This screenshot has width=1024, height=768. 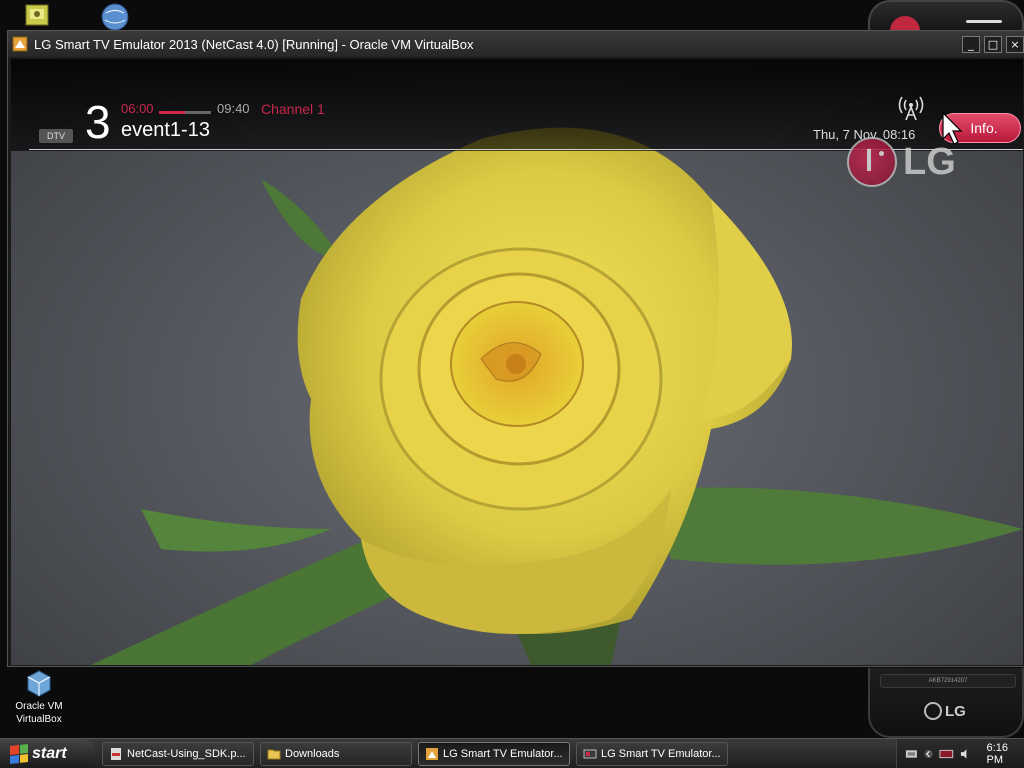 What do you see at coordinates (116, 753) in the screenshot?
I see `pdf-document-icon` at bounding box center [116, 753].